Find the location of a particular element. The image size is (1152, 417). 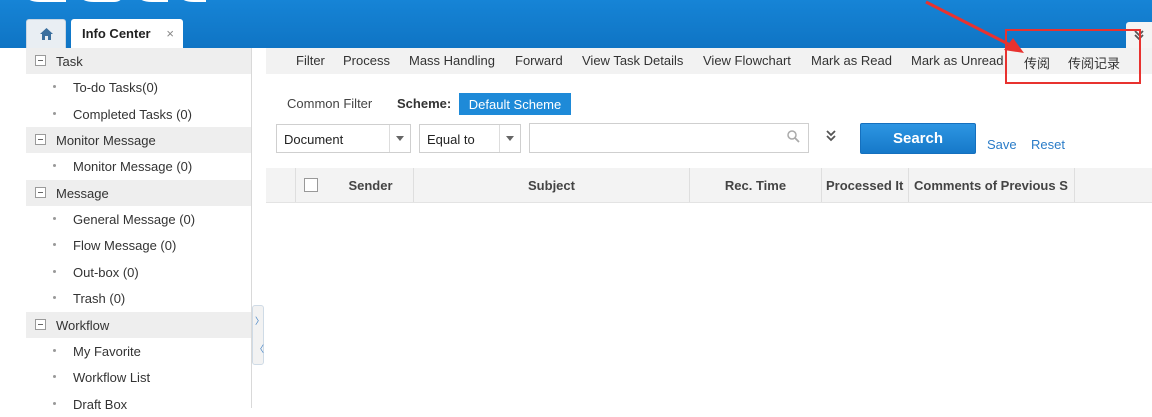

sidebar-group-label: Task is located at coordinates (69, 61).